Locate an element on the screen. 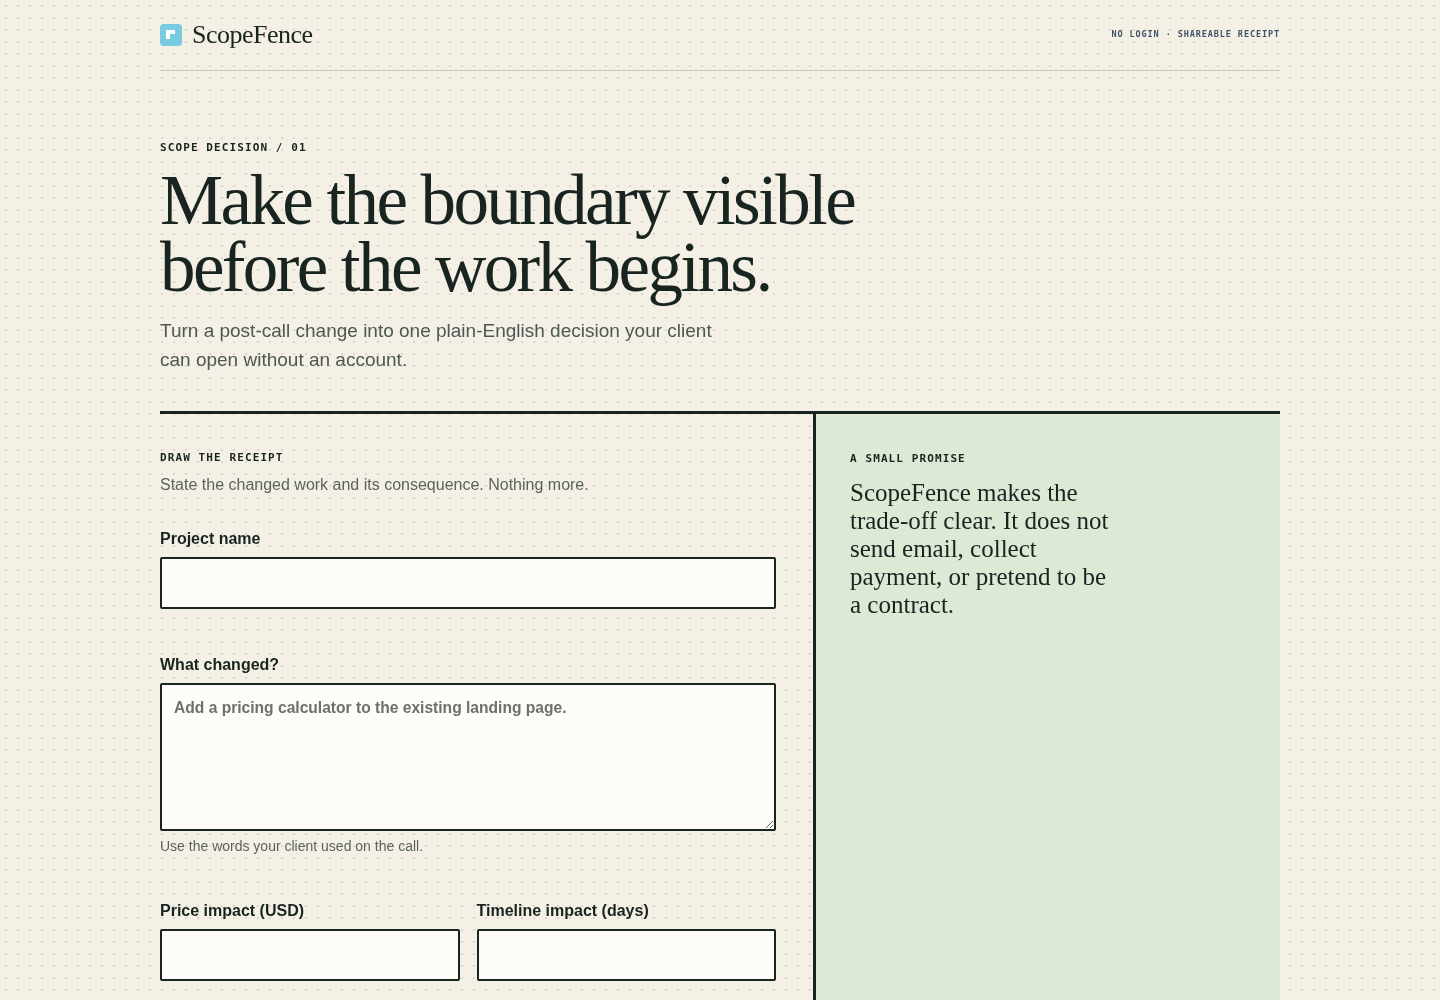  form-eyebrow: DRAW THE RECEIPT is located at coordinates (222, 458).